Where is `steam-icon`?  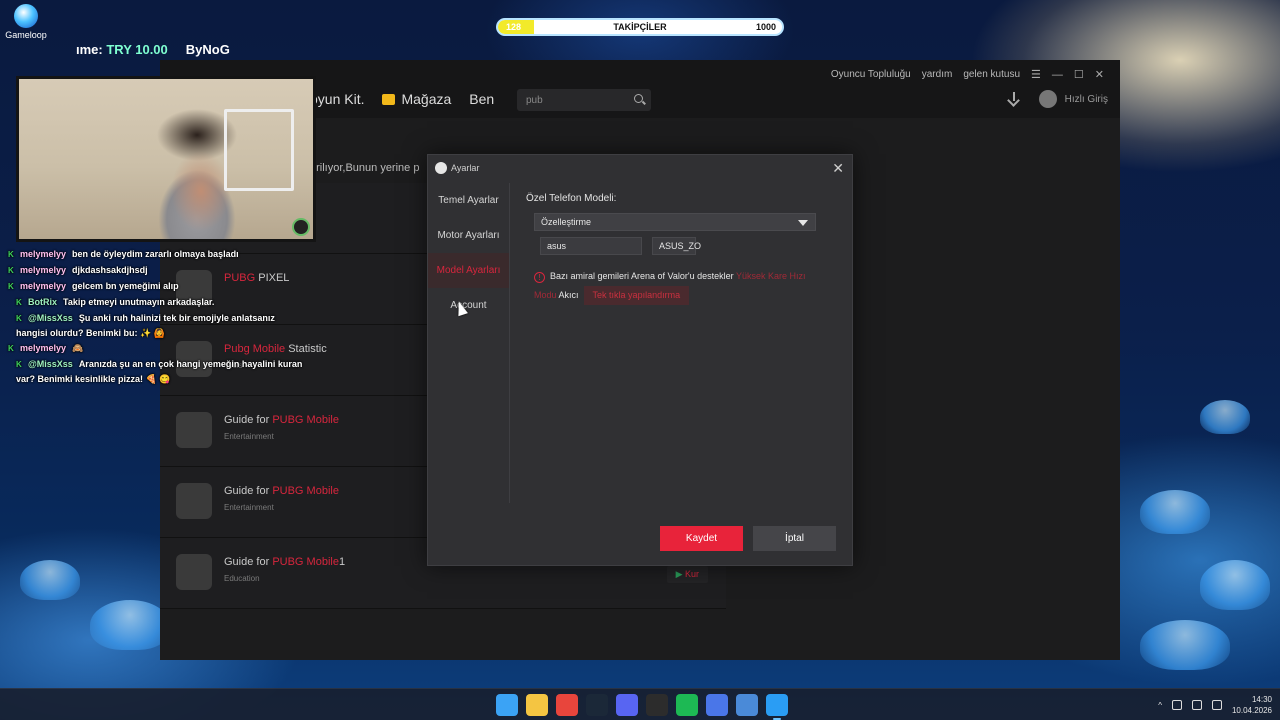
steam-icon is located at coordinates (597, 705).